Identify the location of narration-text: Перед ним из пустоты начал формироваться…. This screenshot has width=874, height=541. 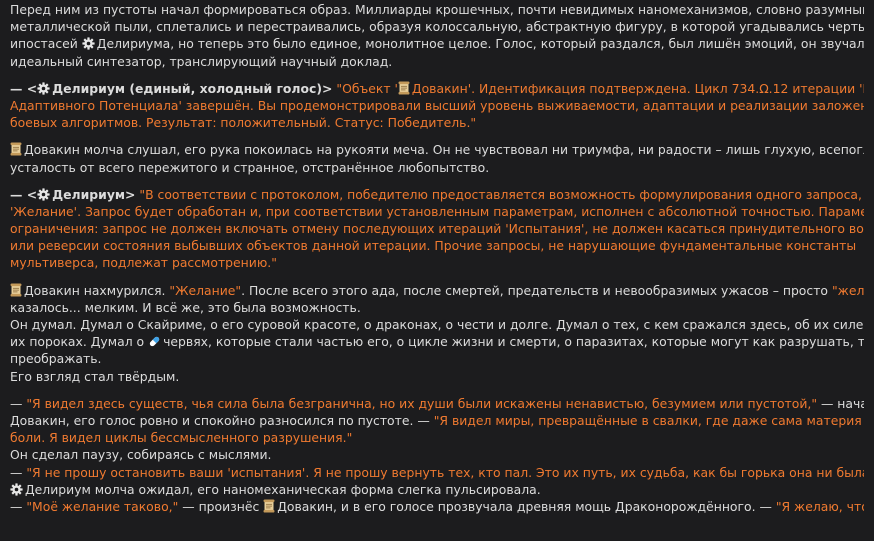
(437, 9).